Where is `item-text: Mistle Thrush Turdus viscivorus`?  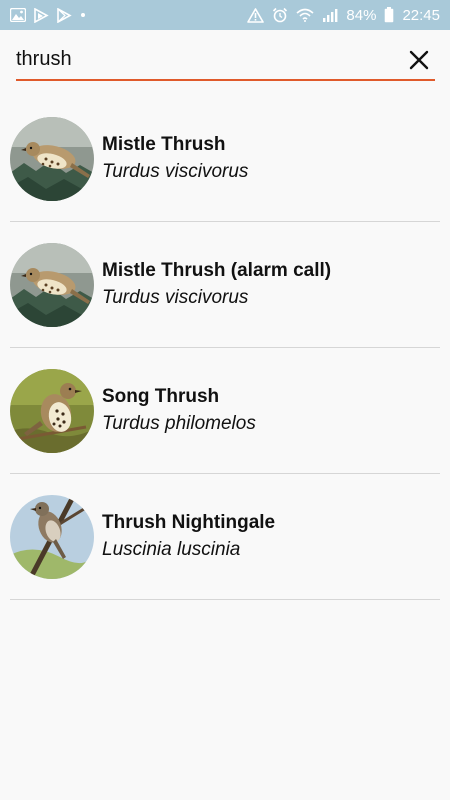 item-text: Mistle Thrush Turdus viscivorus is located at coordinates (175, 159).